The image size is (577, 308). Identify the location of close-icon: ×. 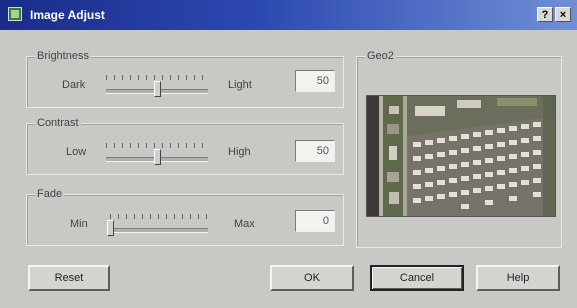
(563, 14).